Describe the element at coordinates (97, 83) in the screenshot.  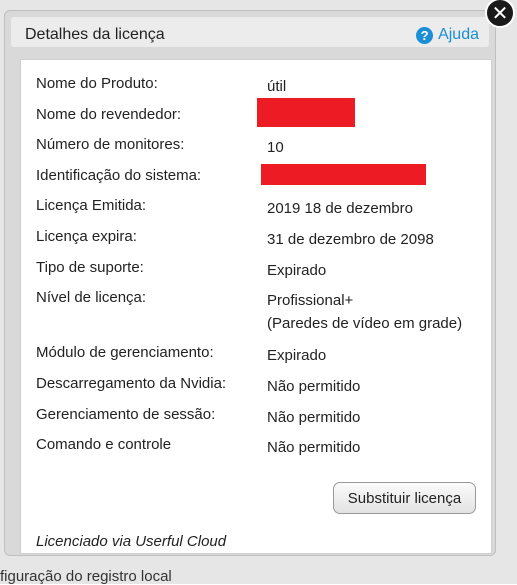
I see `row-label: Nome do Produto:` at that location.